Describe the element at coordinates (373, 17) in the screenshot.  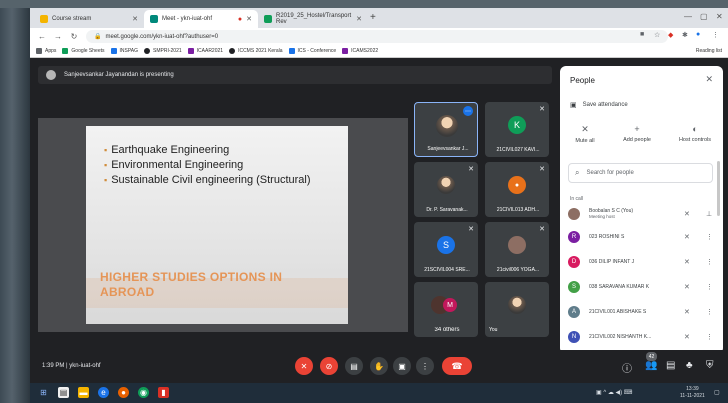
I see `new-tab-button: +` at that location.